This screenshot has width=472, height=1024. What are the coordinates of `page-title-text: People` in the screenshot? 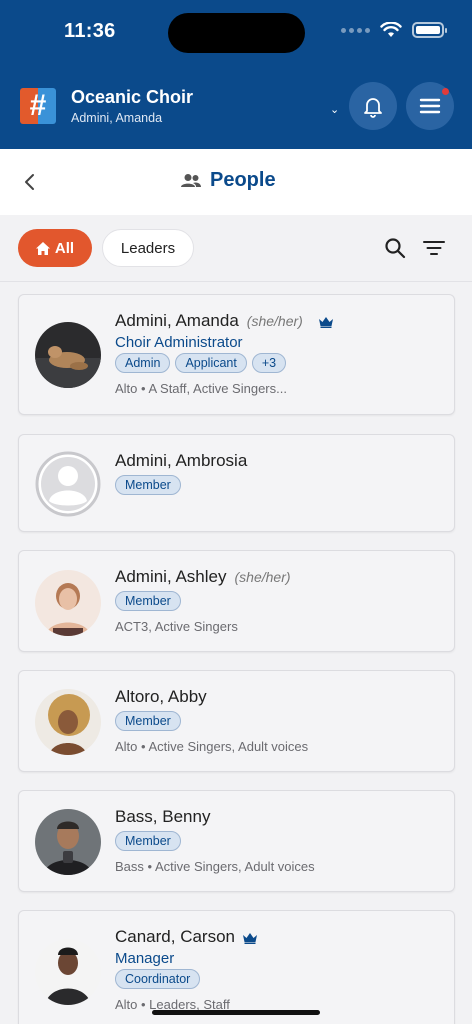 It's located at (243, 180).